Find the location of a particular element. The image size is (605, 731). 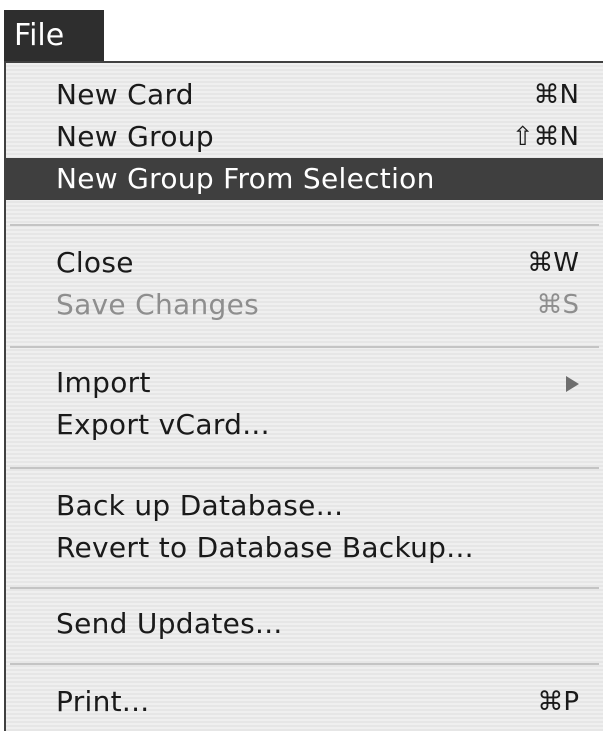

menu-bar: File is located at coordinates (302, 30).